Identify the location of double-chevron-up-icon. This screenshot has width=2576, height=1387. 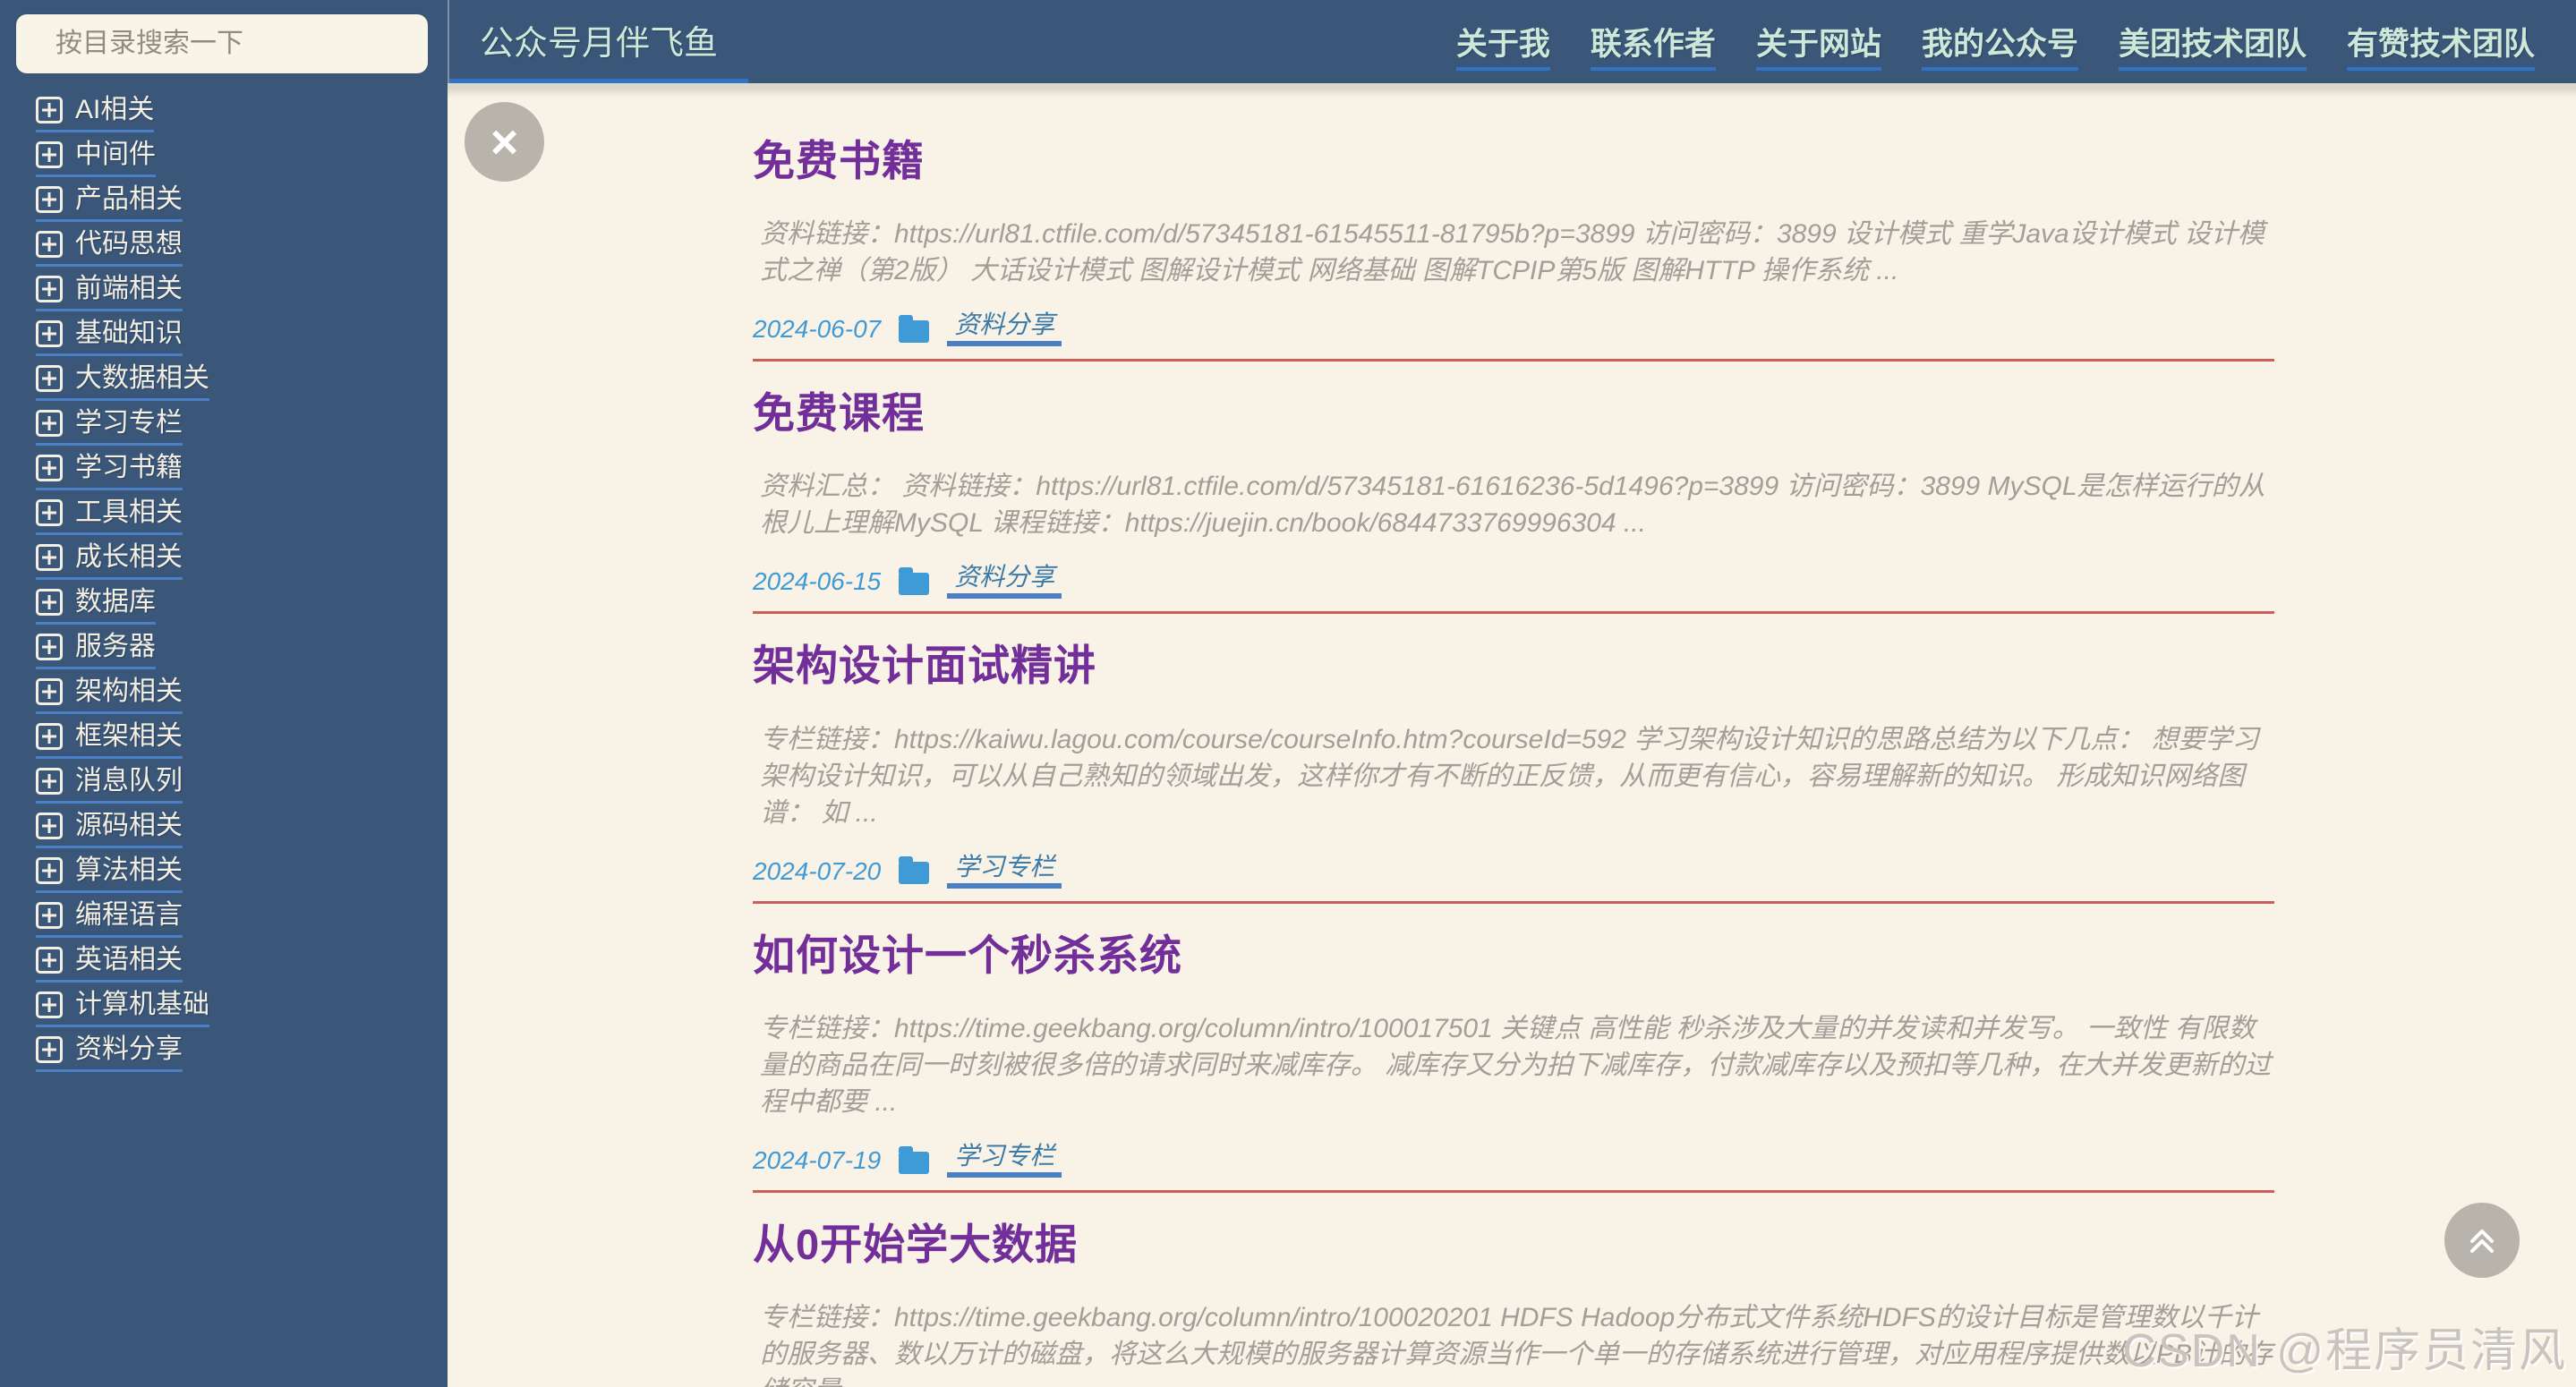
(2482, 1242).